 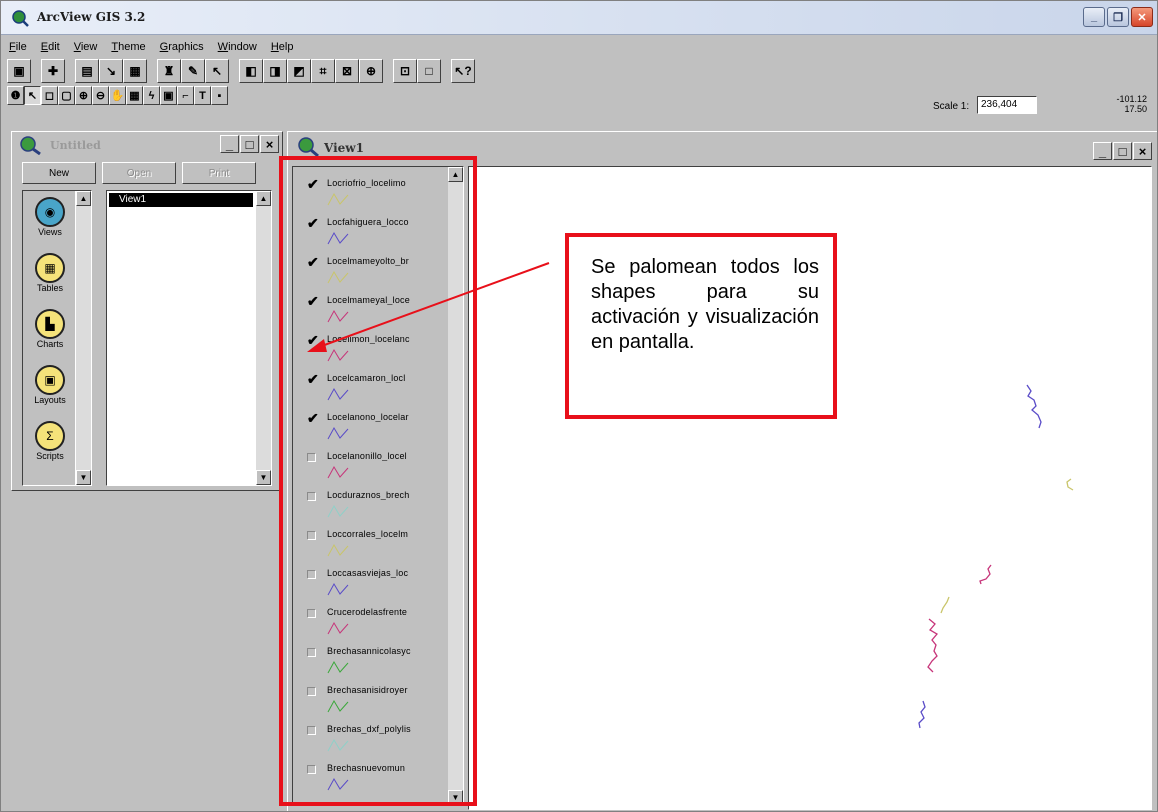 What do you see at coordinates (185, 95) in the screenshot?
I see `label-tool-icon: ⌐` at bounding box center [185, 95].